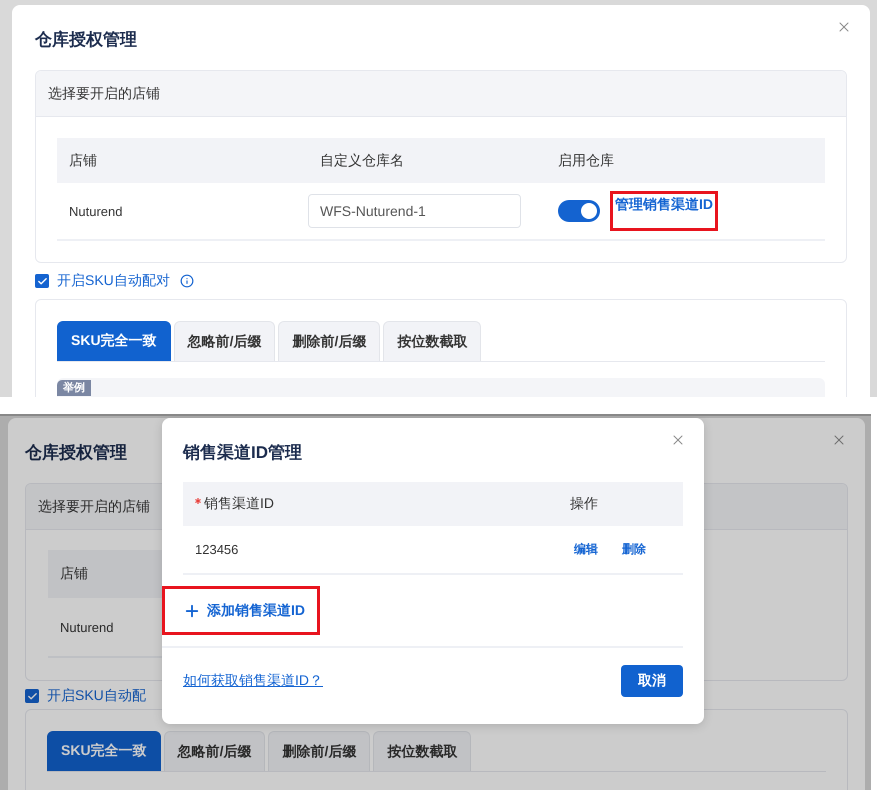  Describe the element at coordinates (113, 281) in the screenshot. I see `checkbox-label: 开启SKU自动配对` at that location.